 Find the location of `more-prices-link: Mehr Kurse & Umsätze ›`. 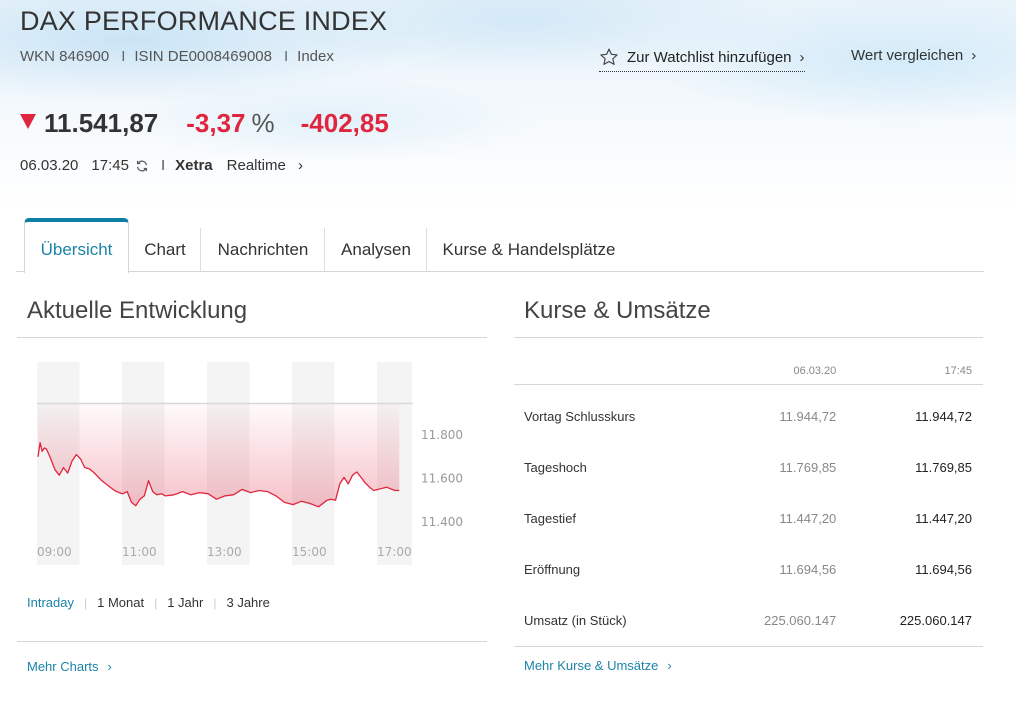

more-prices-link: Mehr Kurse & Umsätze › is located at coordinates (598, 665).